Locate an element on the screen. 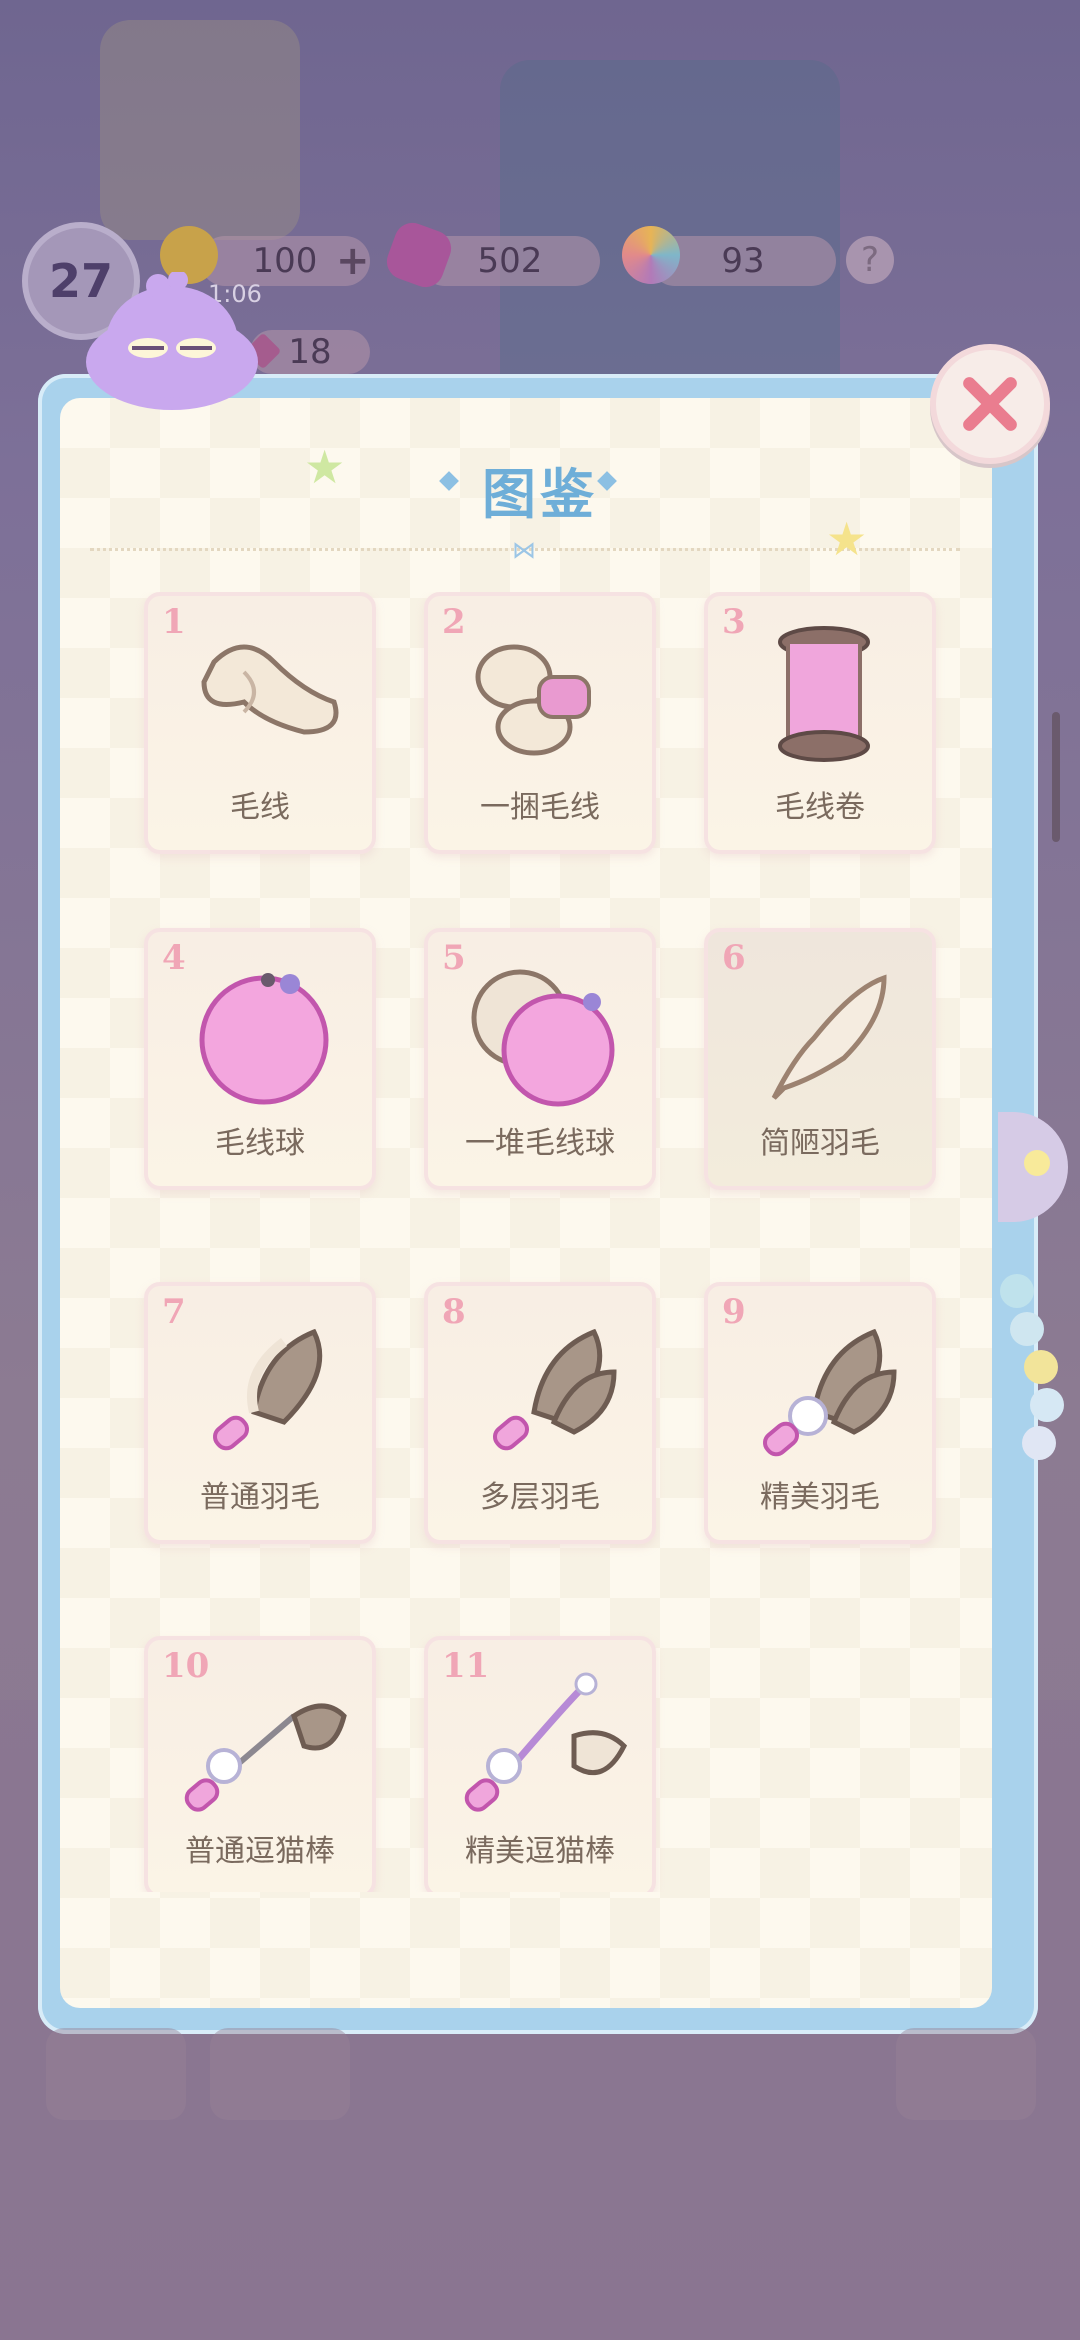 The height and width of the screenshot is (2340, 1080). background-frame is located at coordinates (200, 130).